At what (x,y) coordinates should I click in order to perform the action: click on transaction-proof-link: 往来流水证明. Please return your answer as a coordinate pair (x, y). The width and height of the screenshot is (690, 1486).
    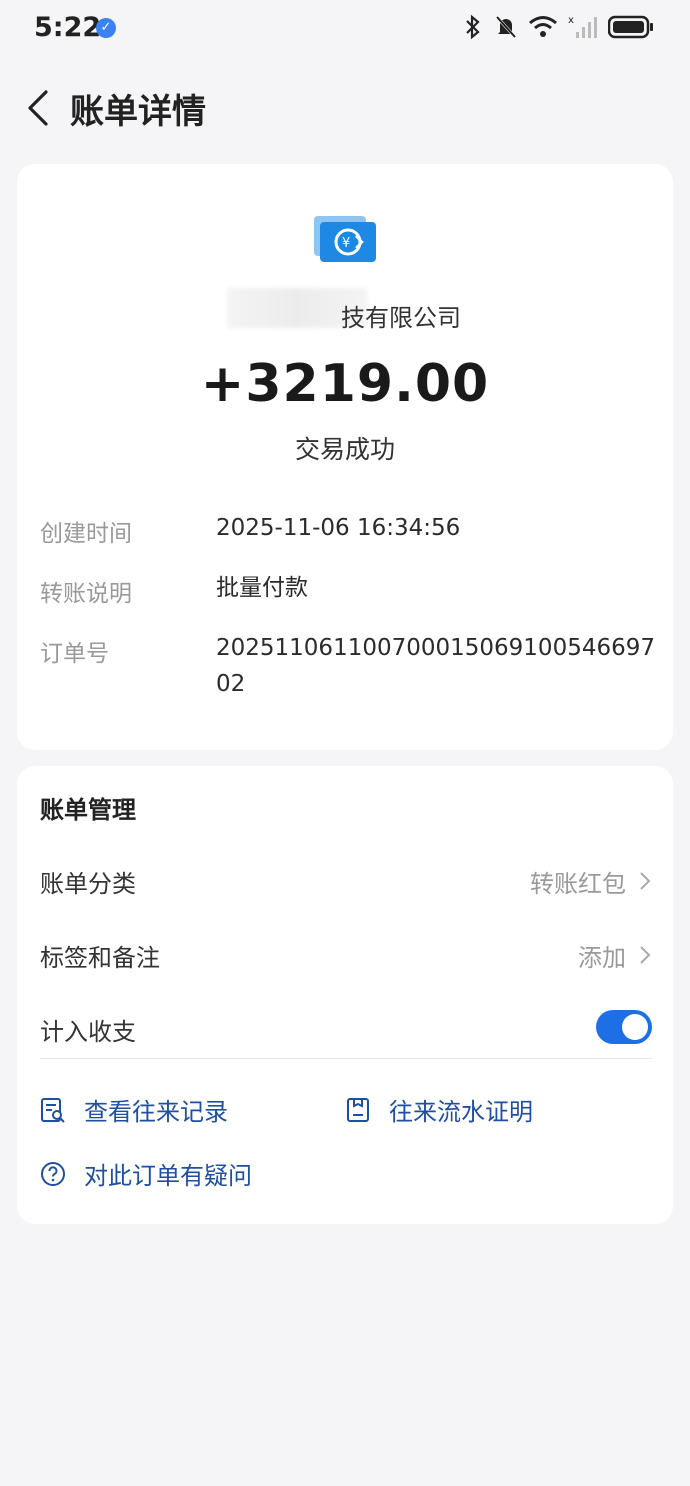
    Looking at the image, I should click on (439, 1109).